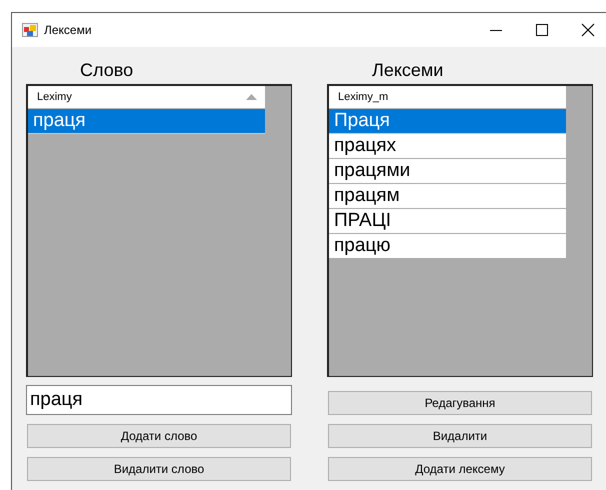 This screenshot has width=606, height=490. Describe the element at coordinates (159, 436) in the screenshot. I see `action-button: Додати слово` at that location.